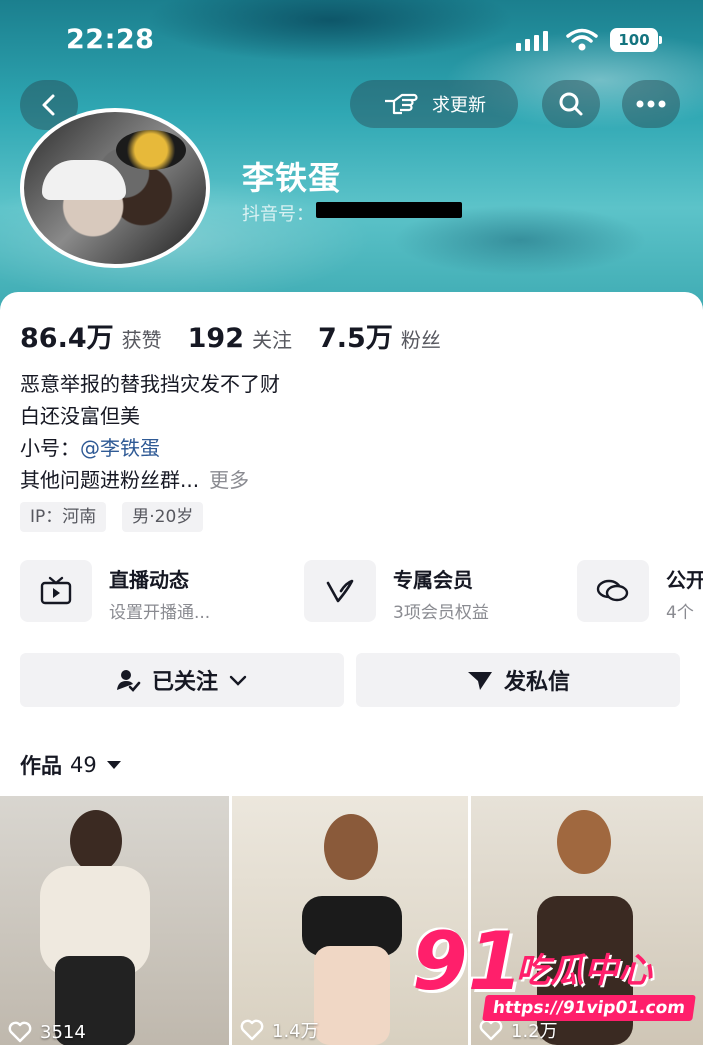 This screenshot has width=703, height=1045. Describe the element at coordinates (433, 580) in the screenshot. I see `feature-title: 专属会员` at that location.